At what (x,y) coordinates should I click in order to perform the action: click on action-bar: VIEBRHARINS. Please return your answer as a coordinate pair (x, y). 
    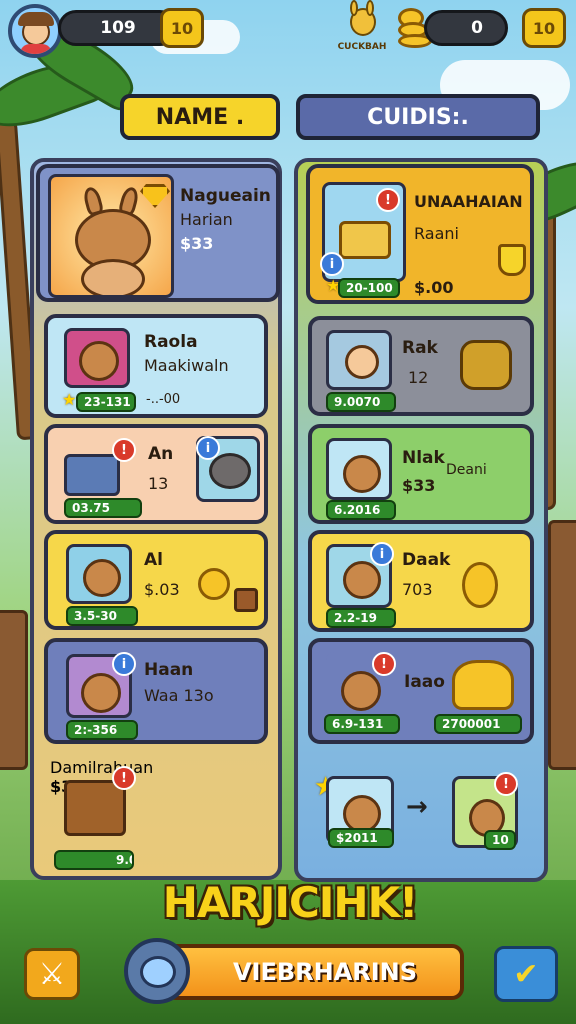
    Looking at the image, I should click on (314, 972).